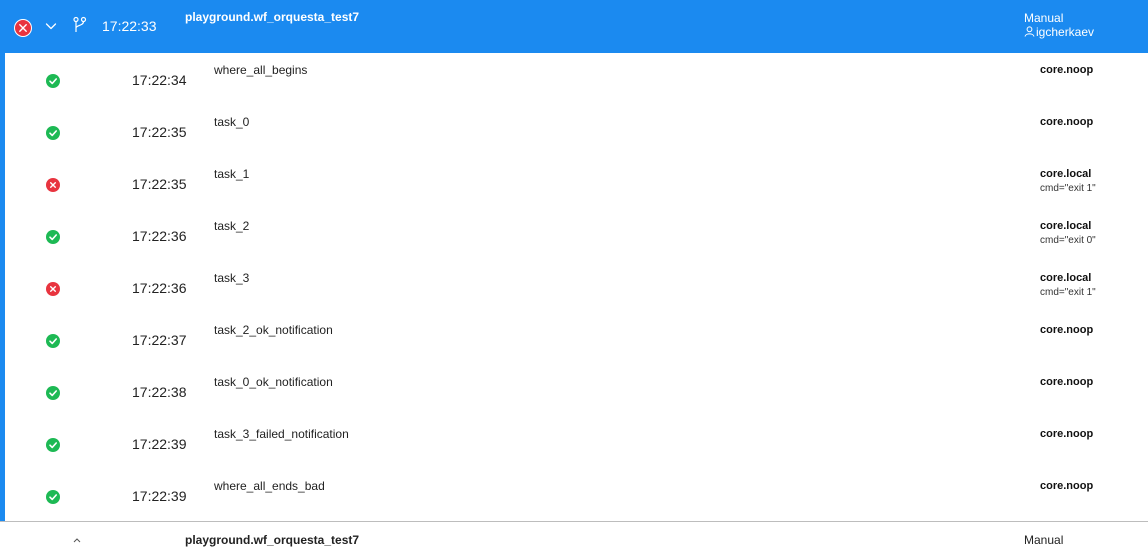 The image size is (1148, 547). What do you see at coordinates (159, 340) in the screenshot?
I see `task-time: 17:22:37` at bounding box center [159, 340].